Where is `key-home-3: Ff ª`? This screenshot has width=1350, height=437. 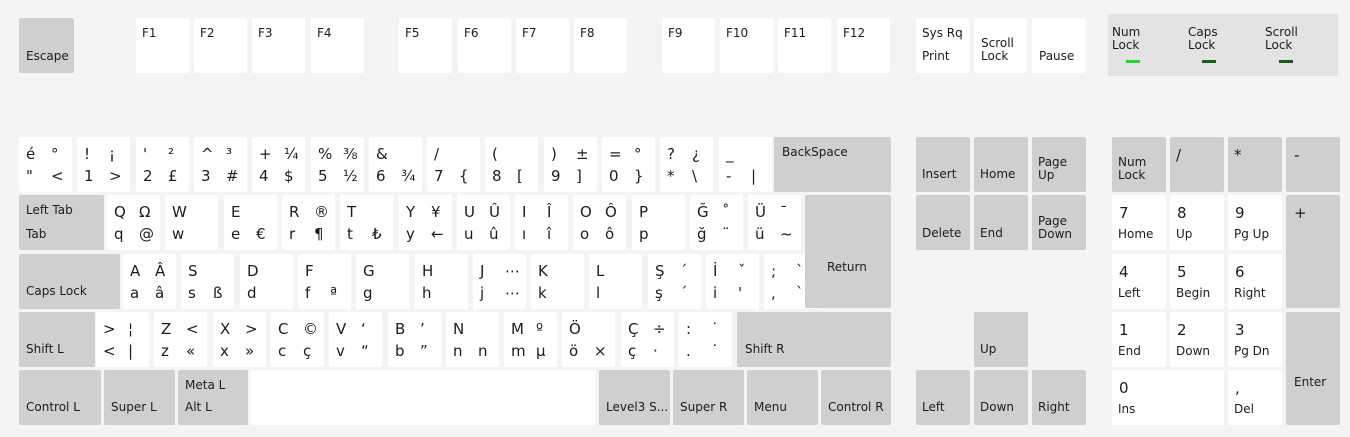
key-home-3: Ff ª is located at coordinates (324, 281).